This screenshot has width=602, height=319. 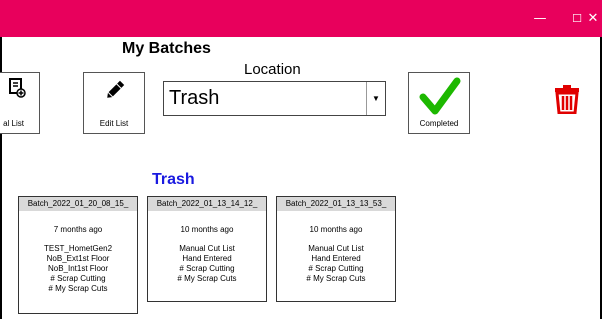 I want to click on chevron-down-icon: ▼, so click(x=375, y=98).